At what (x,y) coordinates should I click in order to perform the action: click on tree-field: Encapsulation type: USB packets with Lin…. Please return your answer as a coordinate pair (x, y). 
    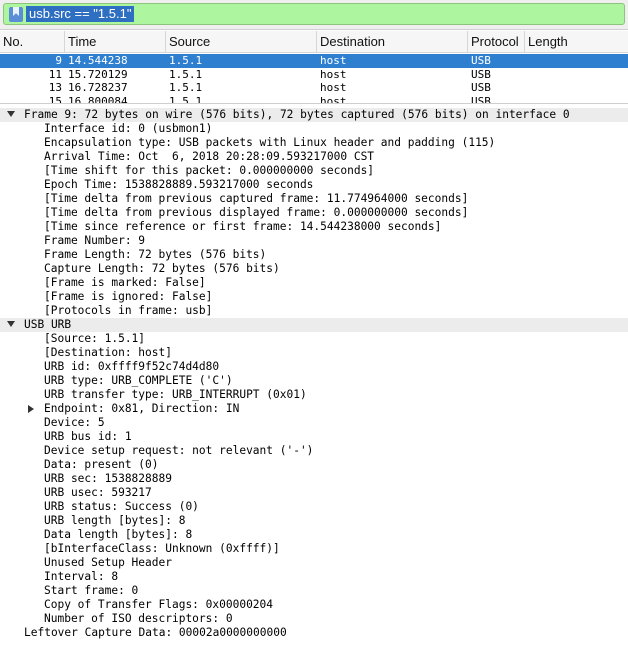
    Looking at the image, I should click on (314, 143).